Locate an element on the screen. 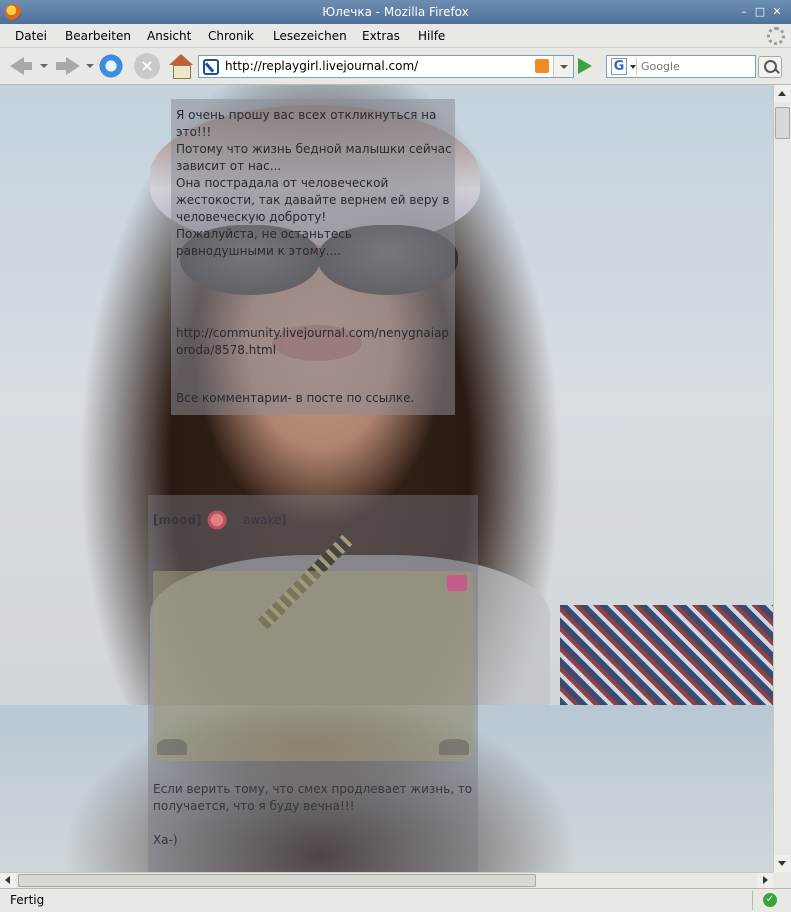  status-text: Fertig is located at coordinates (27, 900).